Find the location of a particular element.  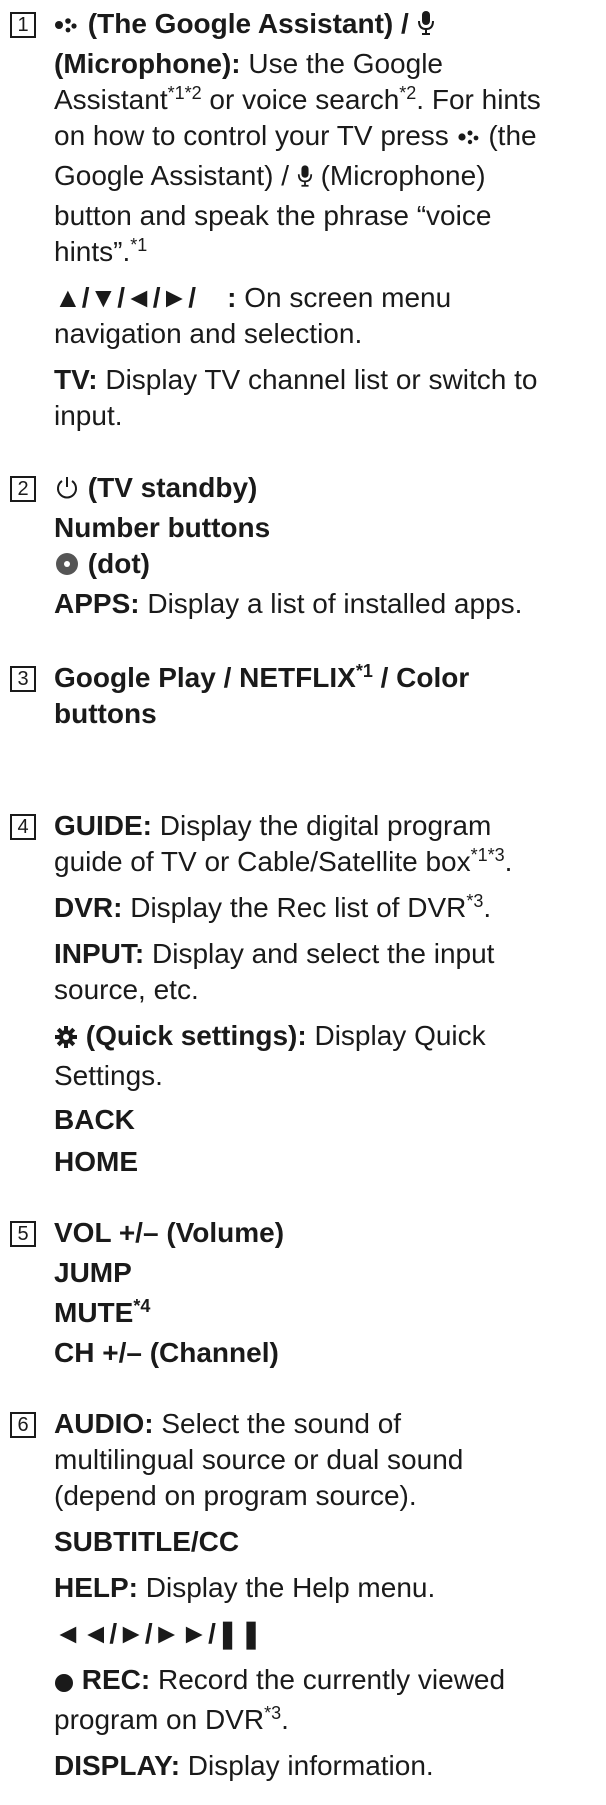

text-tv-standby: (TV standby) is located at coordinates (172, 487).